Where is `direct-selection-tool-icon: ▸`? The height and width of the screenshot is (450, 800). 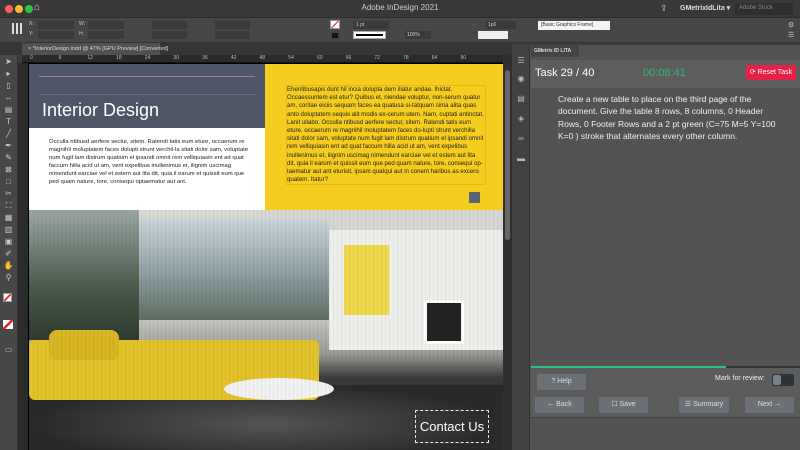 direct-selection-tool-icon: ▸ is located at coordinates (8, 73).